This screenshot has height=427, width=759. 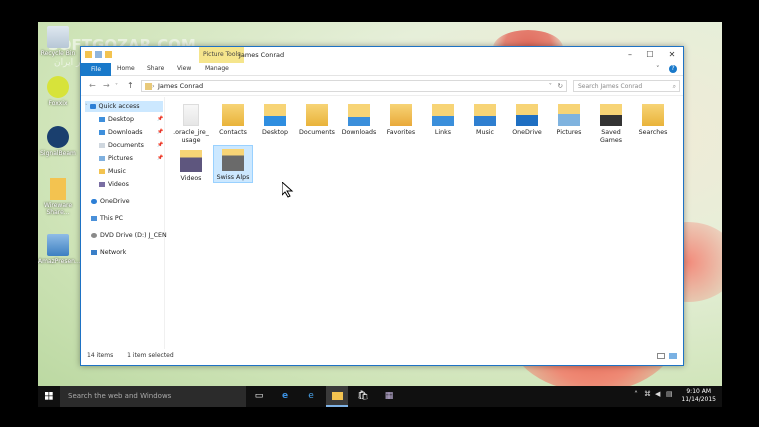 I want to click on folder-contacts: Contacts, so click(x=233, y=119).